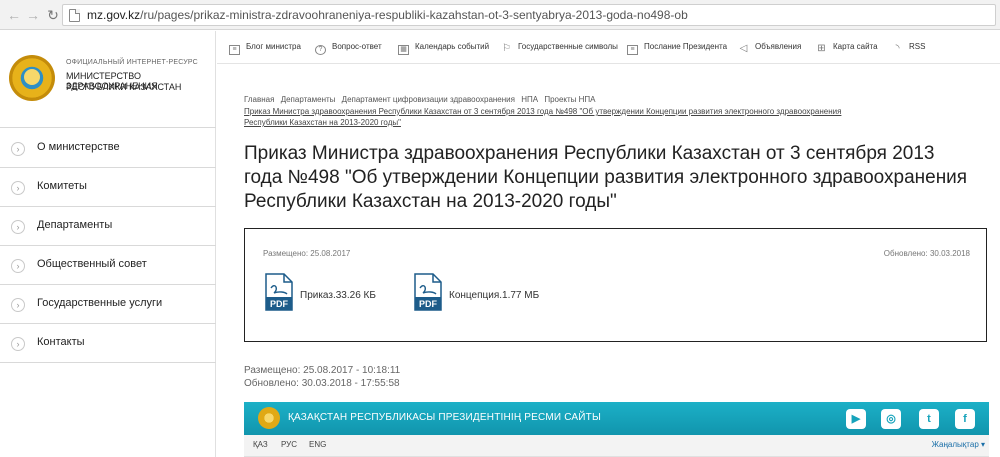 Image resolution: width=1000 pixels, height=457 pixels. I want to click on page-icon, so click(74, 15).